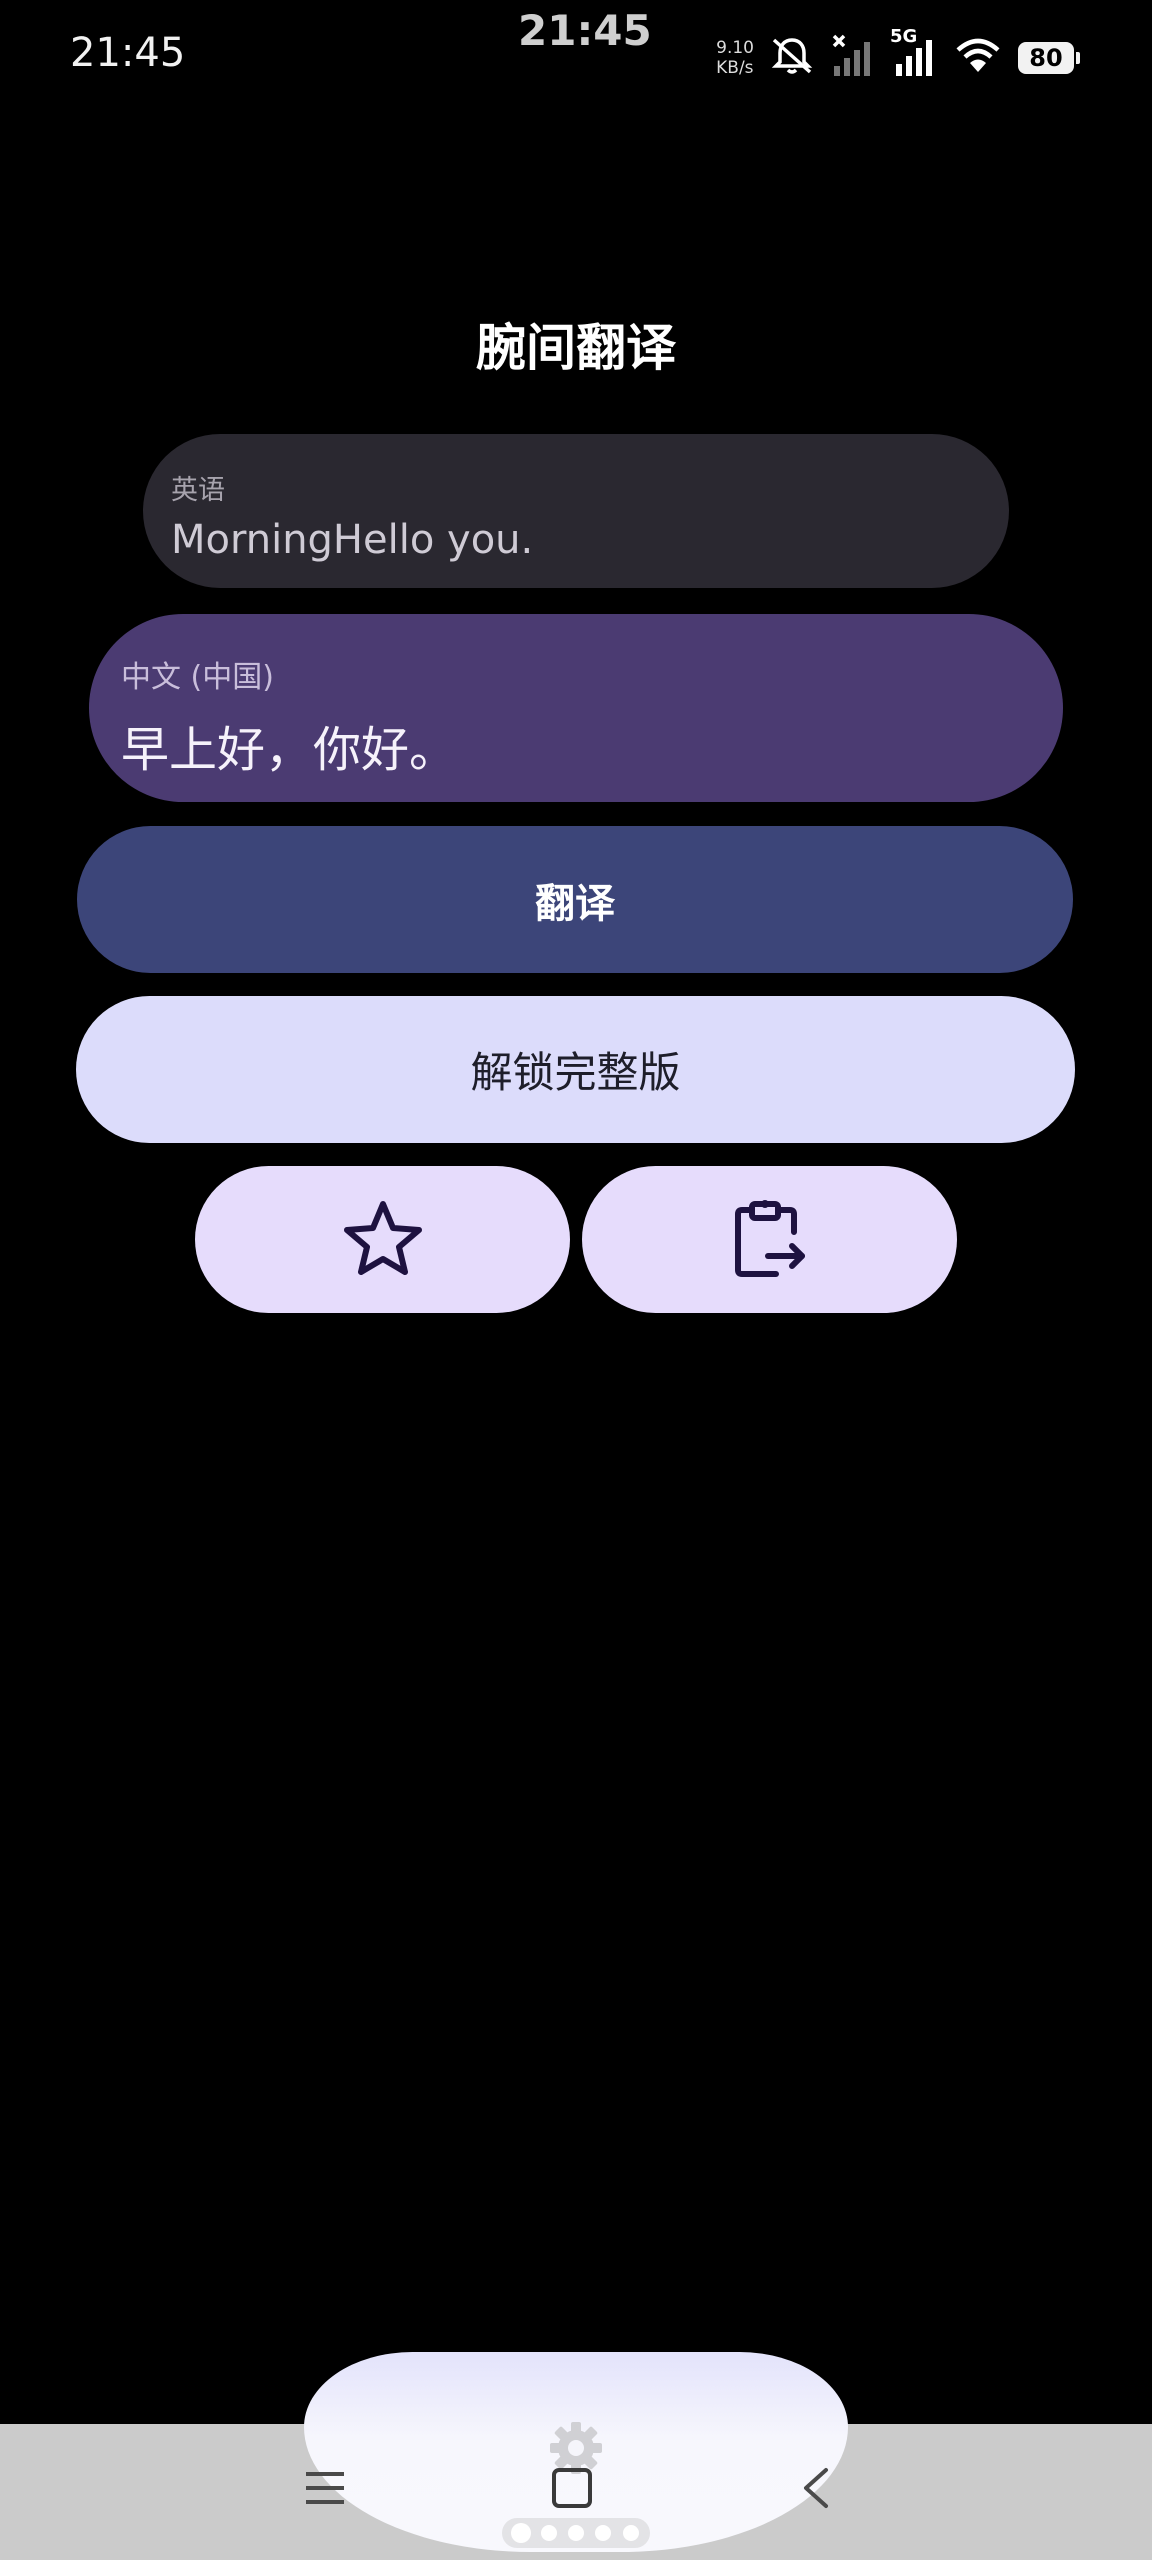  Describe the element at coordinates (816, 2490) in the screenshot. I see `back-icon` at that location.